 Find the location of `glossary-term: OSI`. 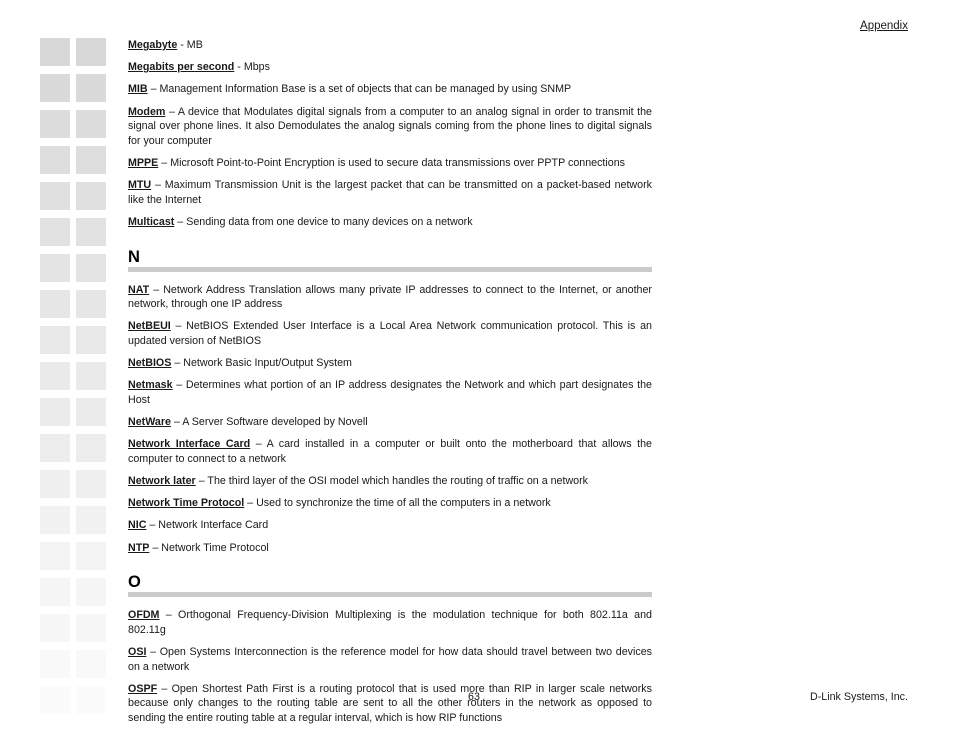

glossary-term: OSI is located at coordinates (137, 651).